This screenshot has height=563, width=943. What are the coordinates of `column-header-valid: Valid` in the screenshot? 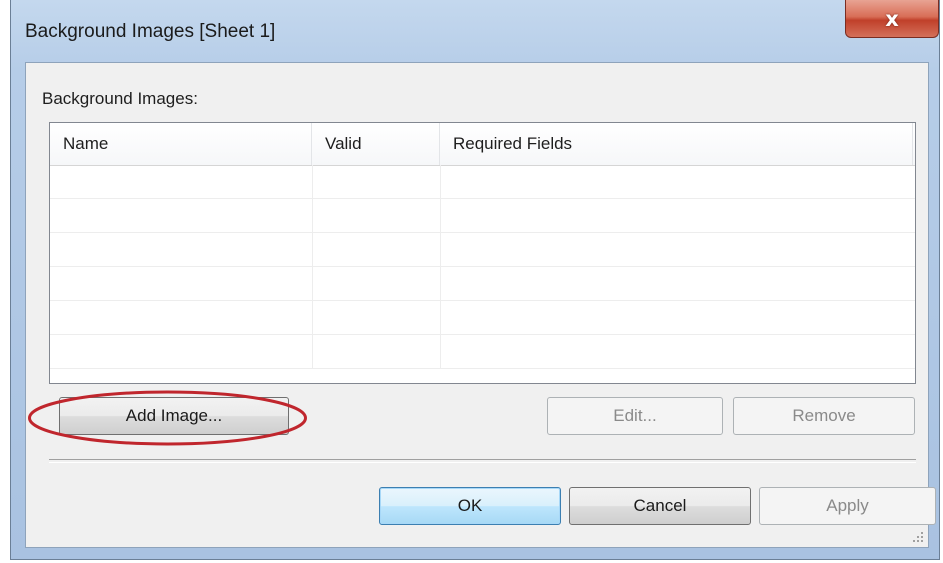 It's located at (376, 144).